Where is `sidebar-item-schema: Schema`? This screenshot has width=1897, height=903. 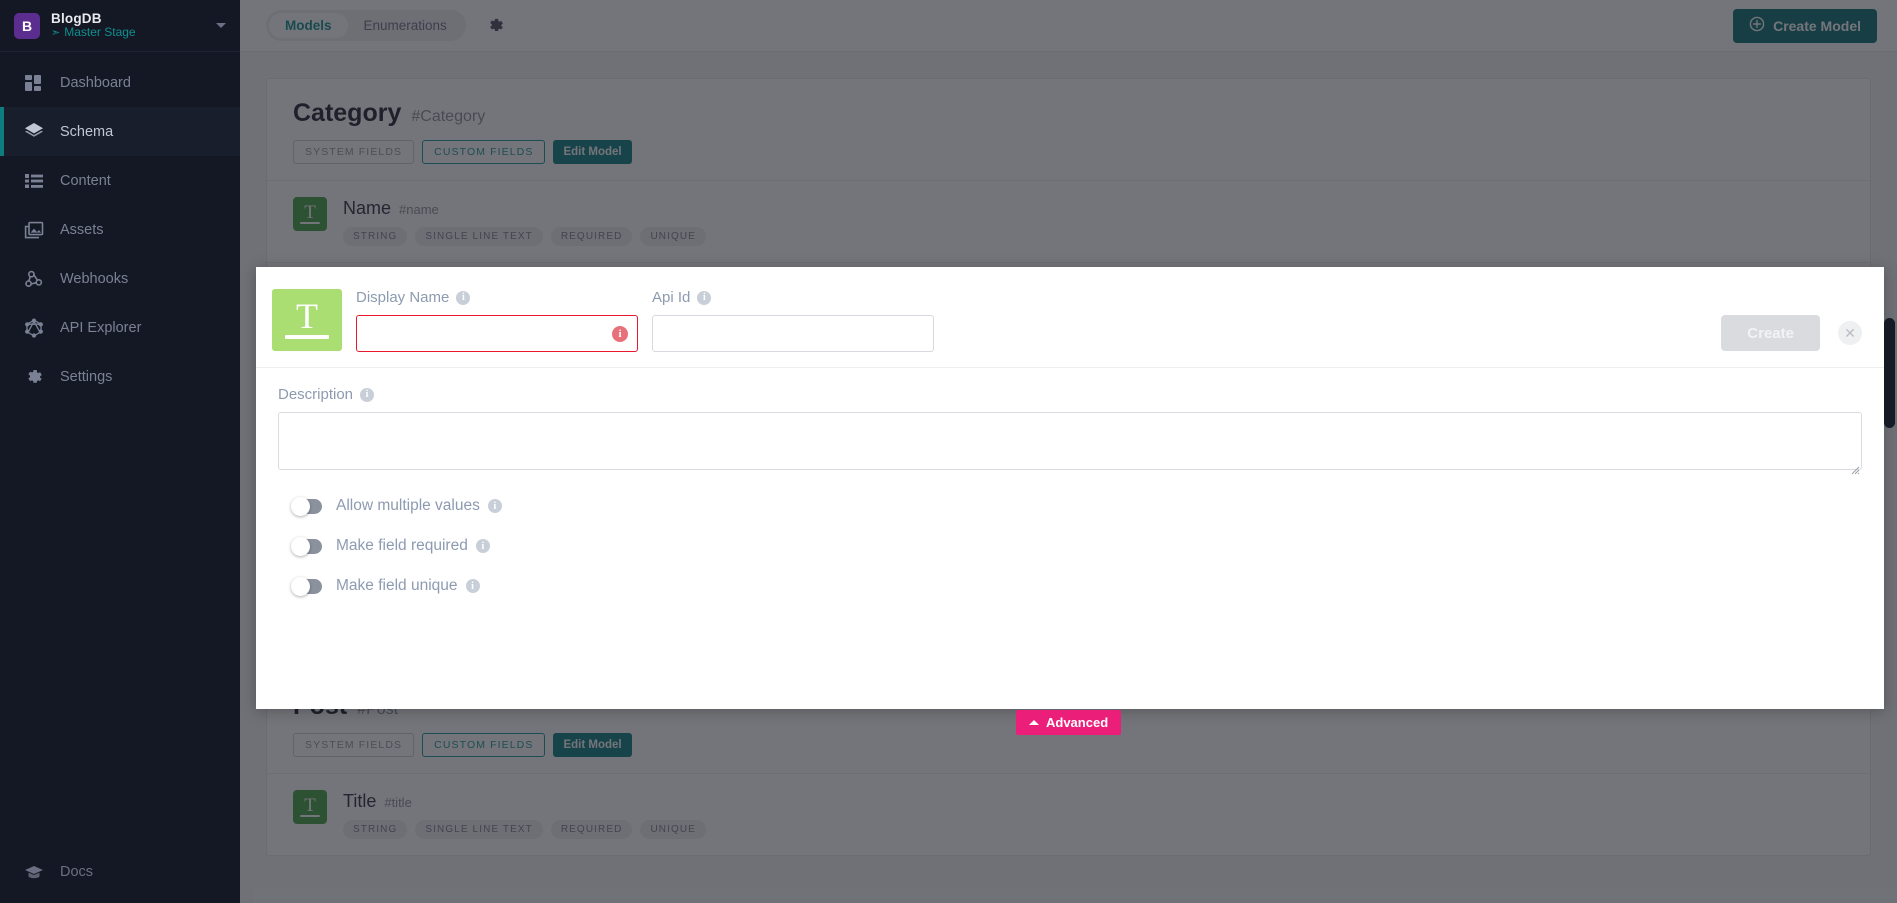 sidebar-item-schema: Schema is located at coordinates (120, 131).